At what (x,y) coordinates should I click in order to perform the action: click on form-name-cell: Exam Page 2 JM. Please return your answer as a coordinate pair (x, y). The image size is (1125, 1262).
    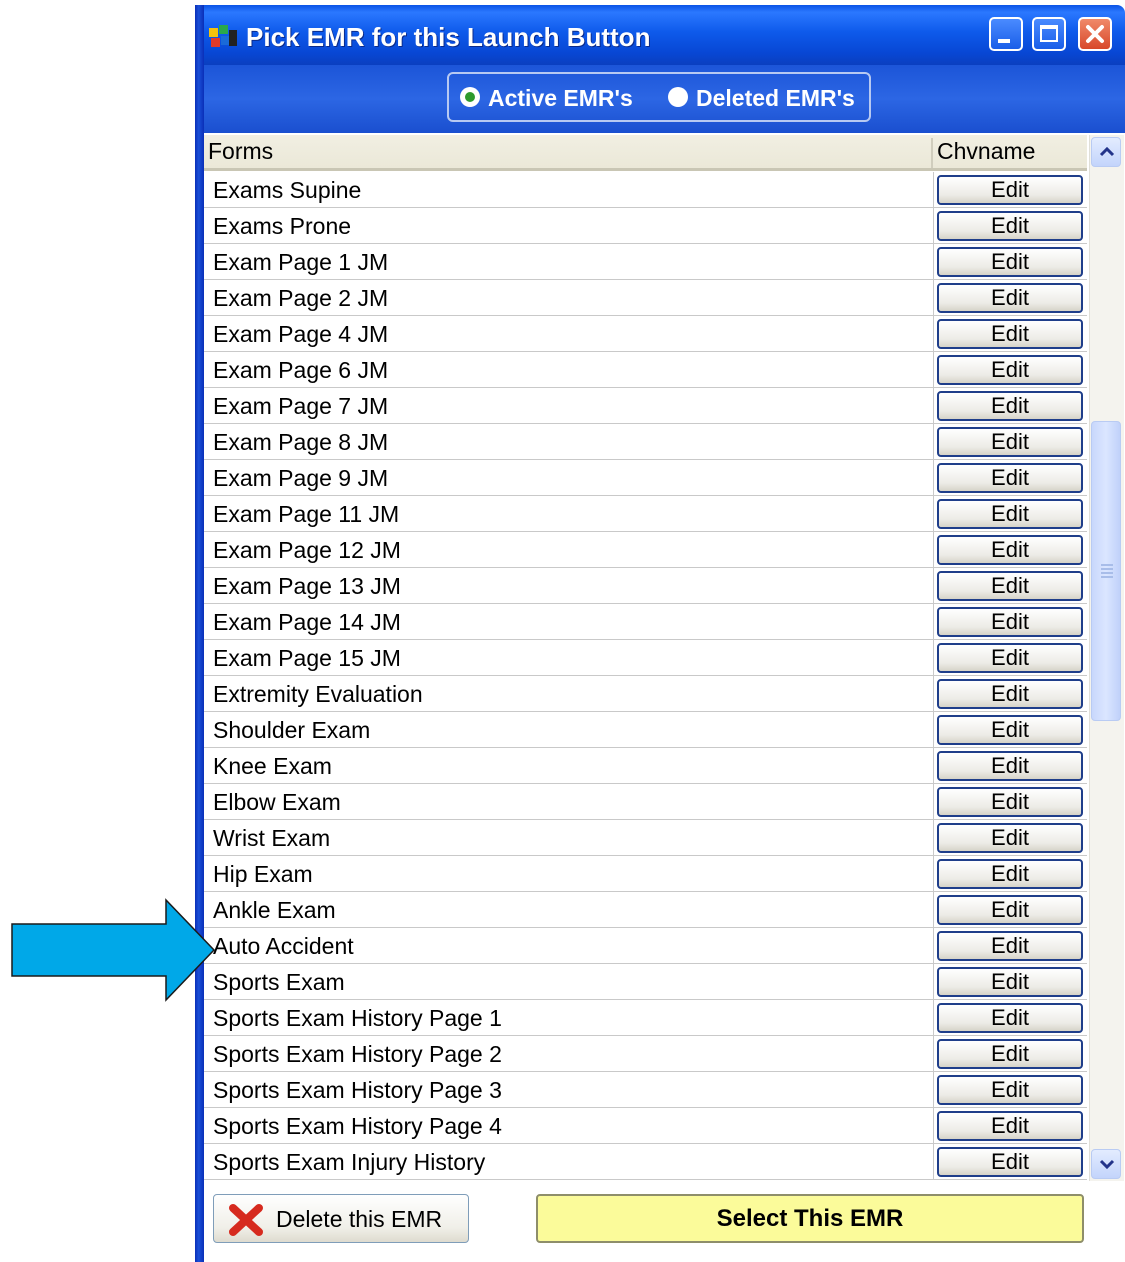
    Looking at the image, I should click on (300, 298).